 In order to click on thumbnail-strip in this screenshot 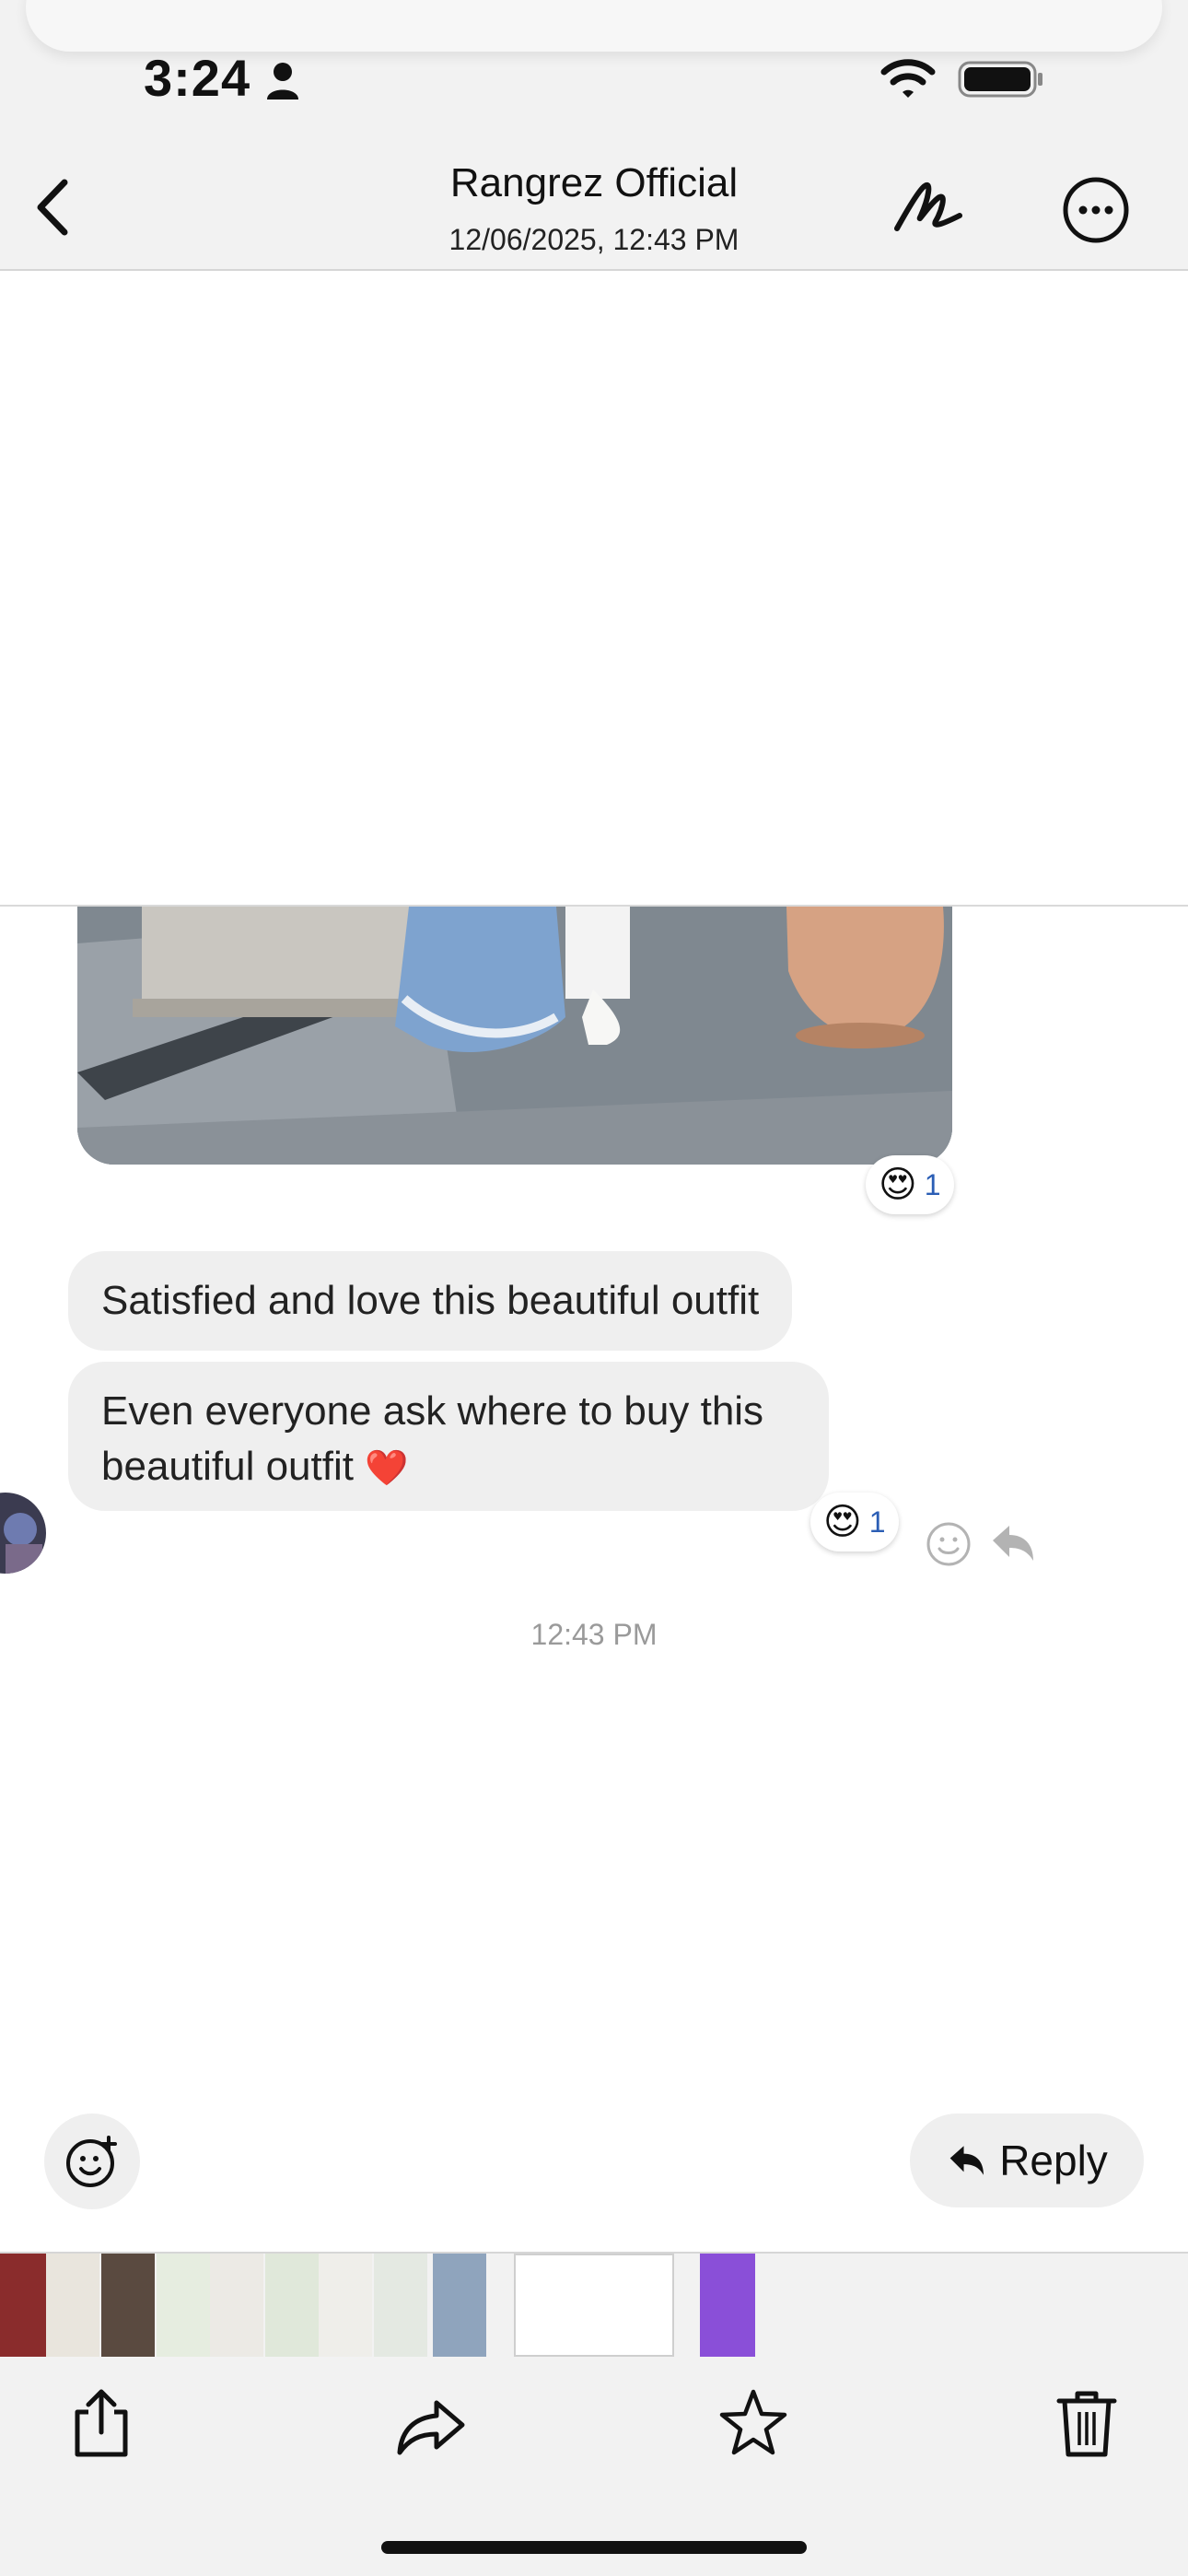, I will do `click(594, 2306)`.